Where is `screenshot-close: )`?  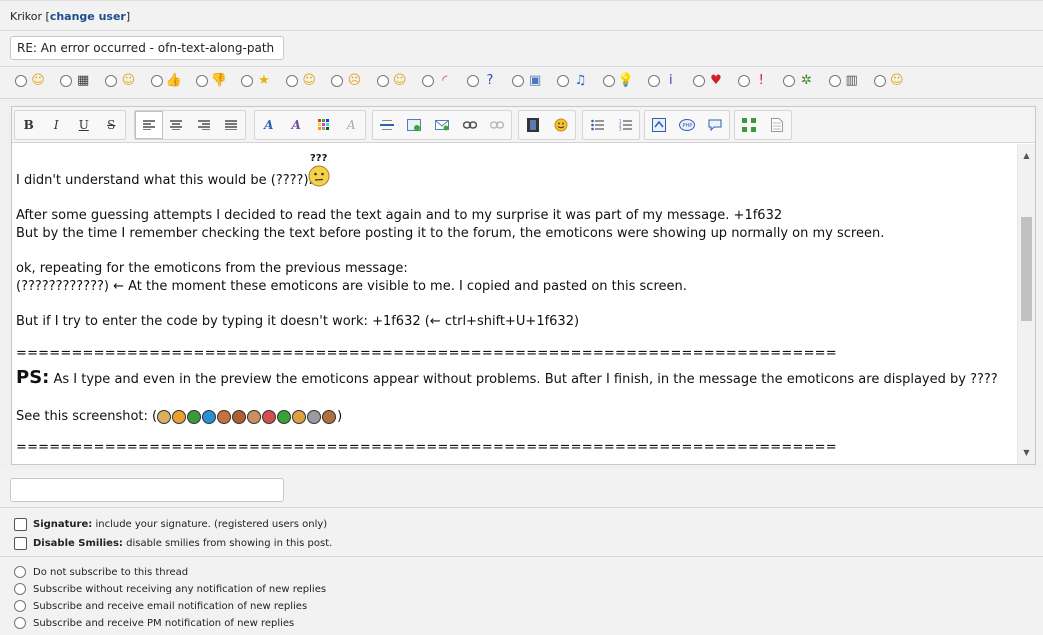 screenshot-close: ) is located at coordinates (340, 416).